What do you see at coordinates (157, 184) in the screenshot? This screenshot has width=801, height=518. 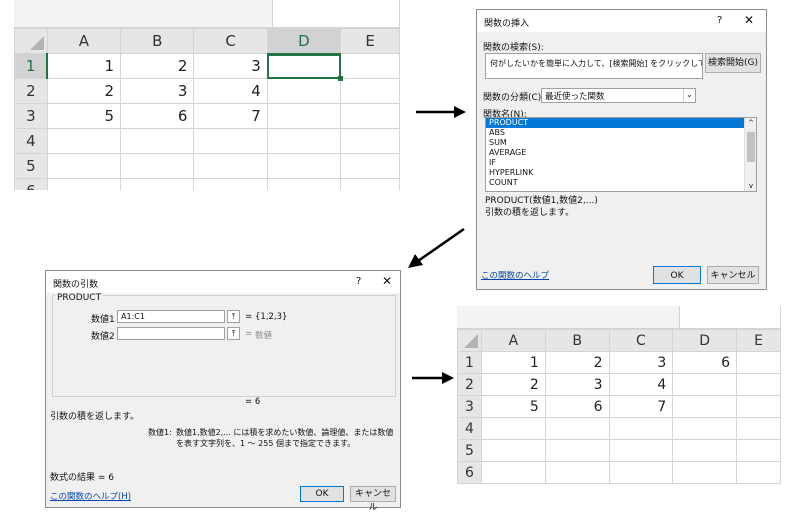 I see `cell-b6` at bounding box center [157, 184].